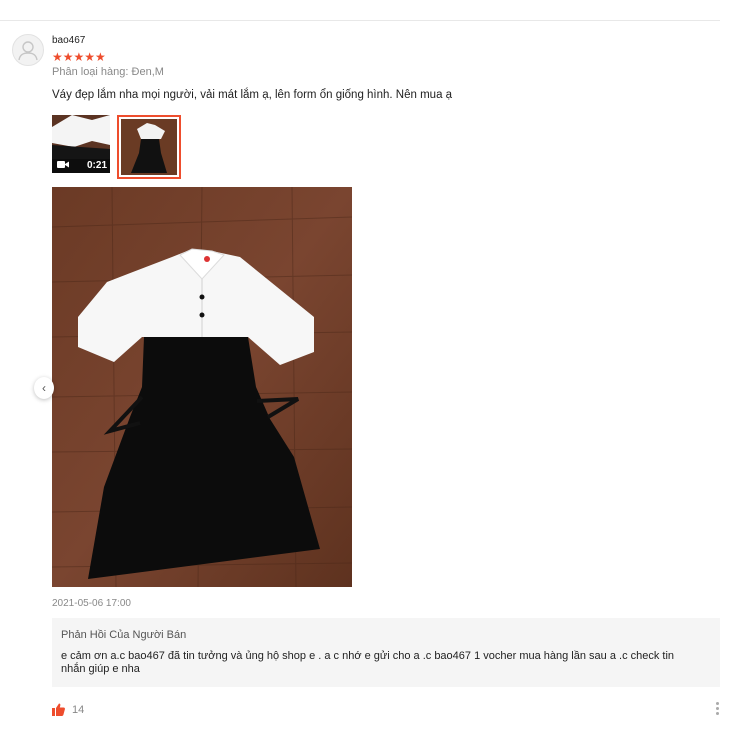 The width and height of the screenshot is (743, 743). What do you see at coordinates (124, 635) in the screenshot?
I see `seller-reply-title: Phản Hồi Của Người Bán` at bounding box center [124, 635].